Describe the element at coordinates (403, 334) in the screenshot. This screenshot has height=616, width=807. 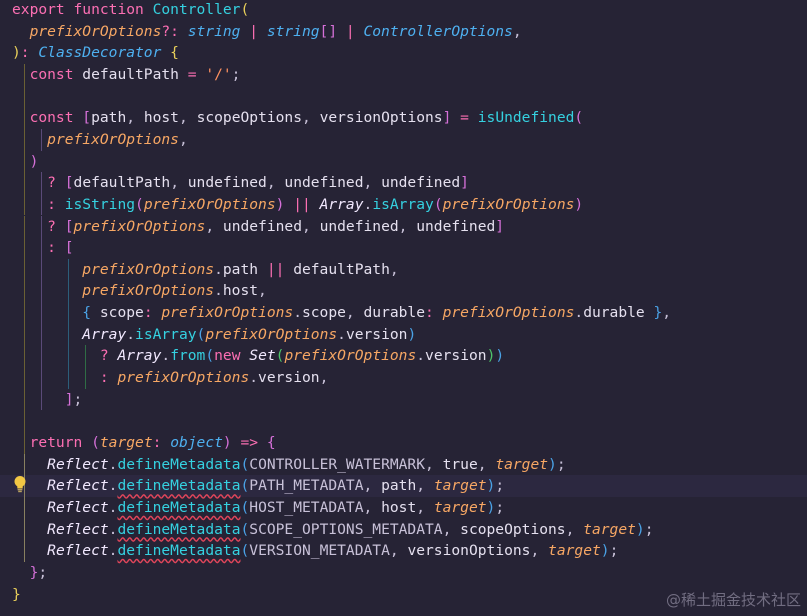
I see `code-line: Array.isArray(prefixOrOptions.version)` at that location.